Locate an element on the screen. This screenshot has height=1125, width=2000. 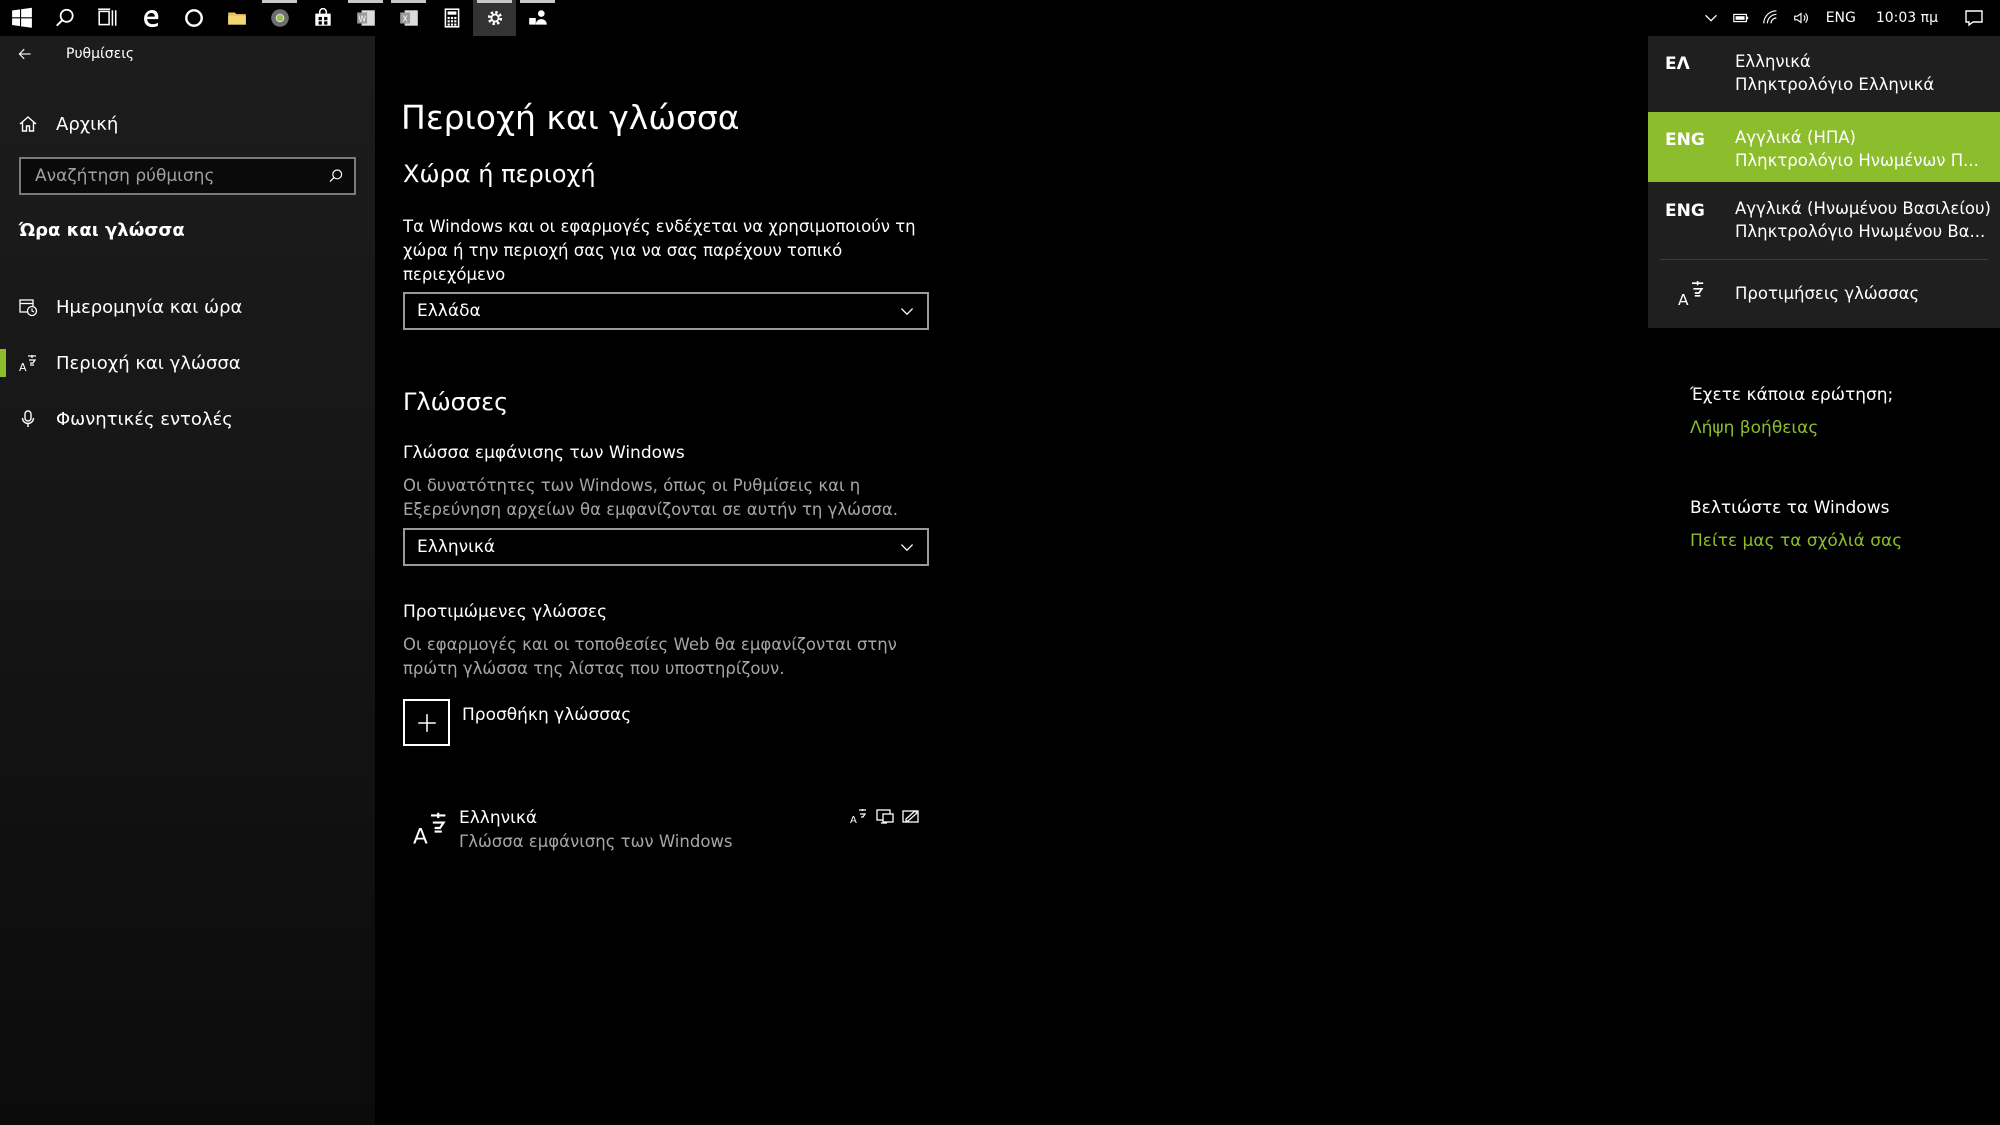
country-region-dropdown: Ελλάδα is located at coordinates (666, 311).